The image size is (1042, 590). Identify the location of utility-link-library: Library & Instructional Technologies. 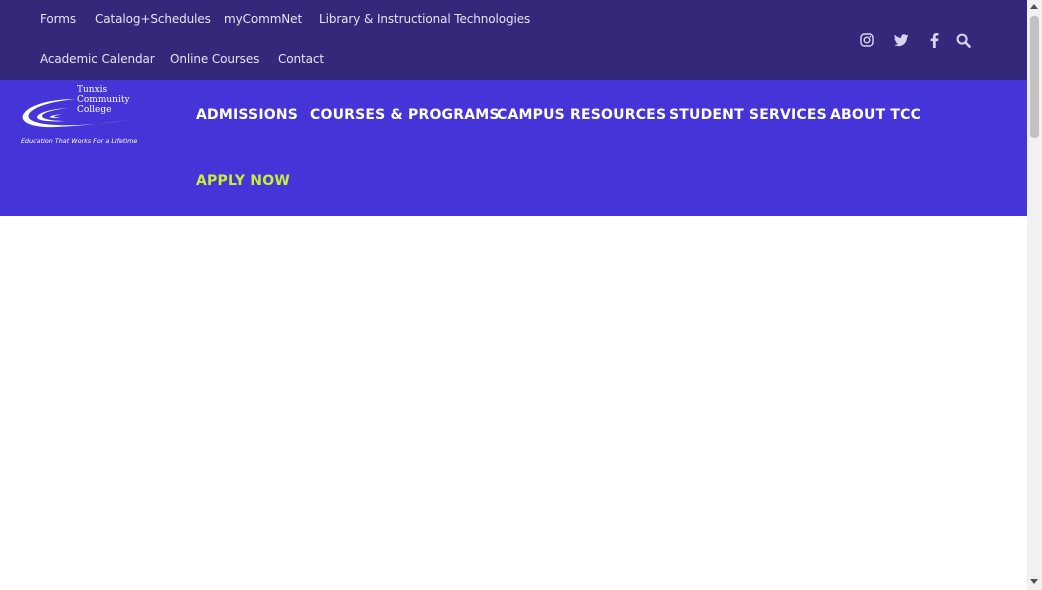
(424, 19).